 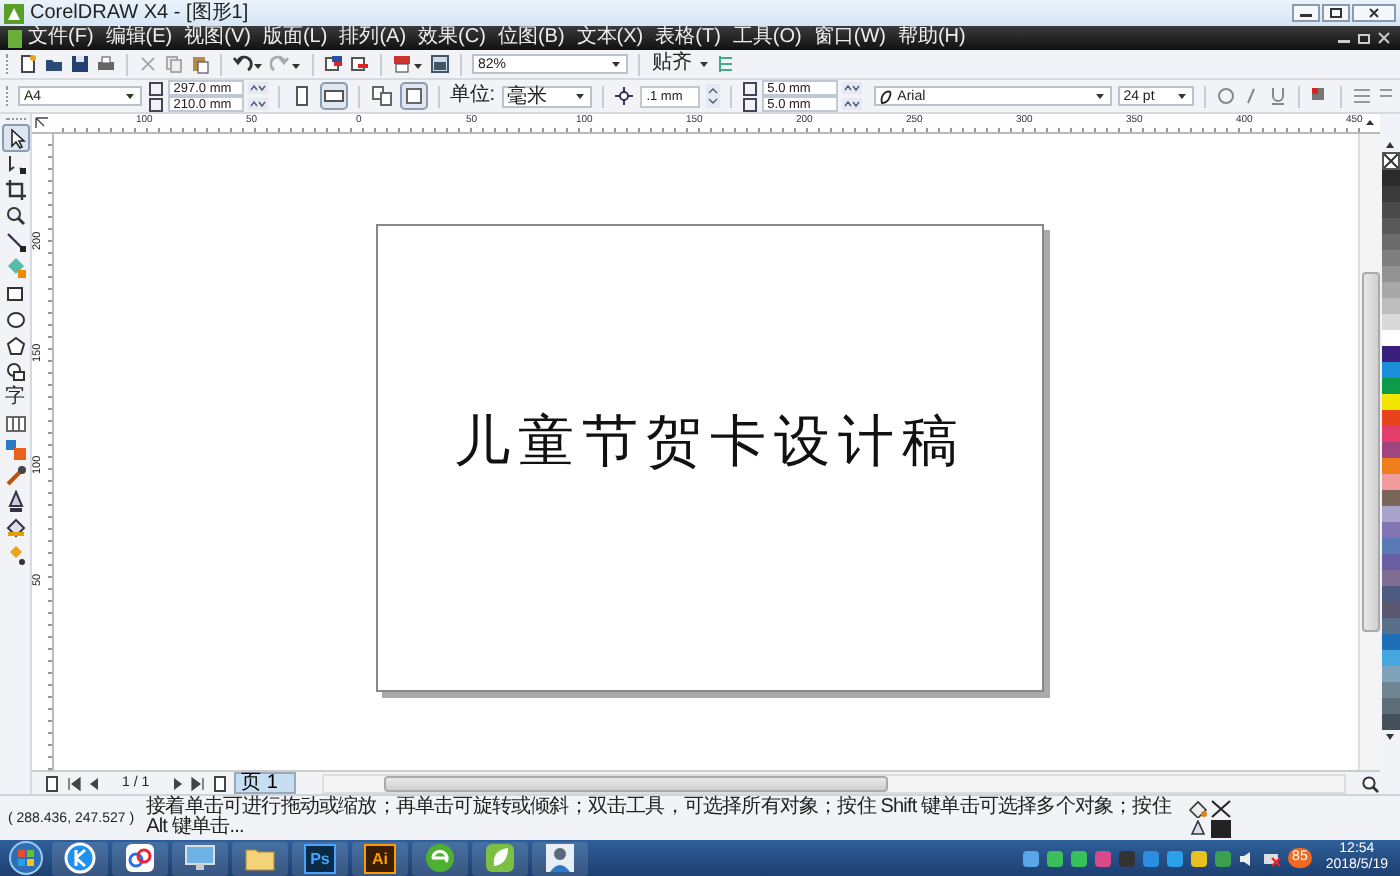 What do you see at coordinates (373, 38) in the screenshot?
I see `menu-item: 排列(A)` at bounding box center [373, 38].